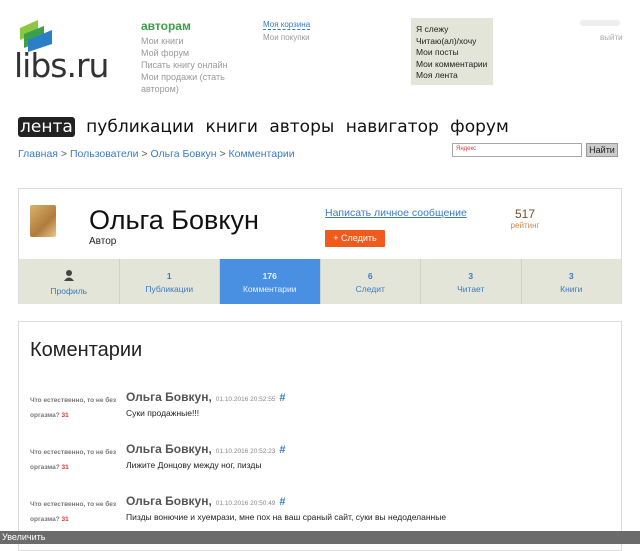 This screenshot has height=551, width=640. Describe the element at coordinates (600, 23) in the screenshot. I see `username-blurred` at that location.